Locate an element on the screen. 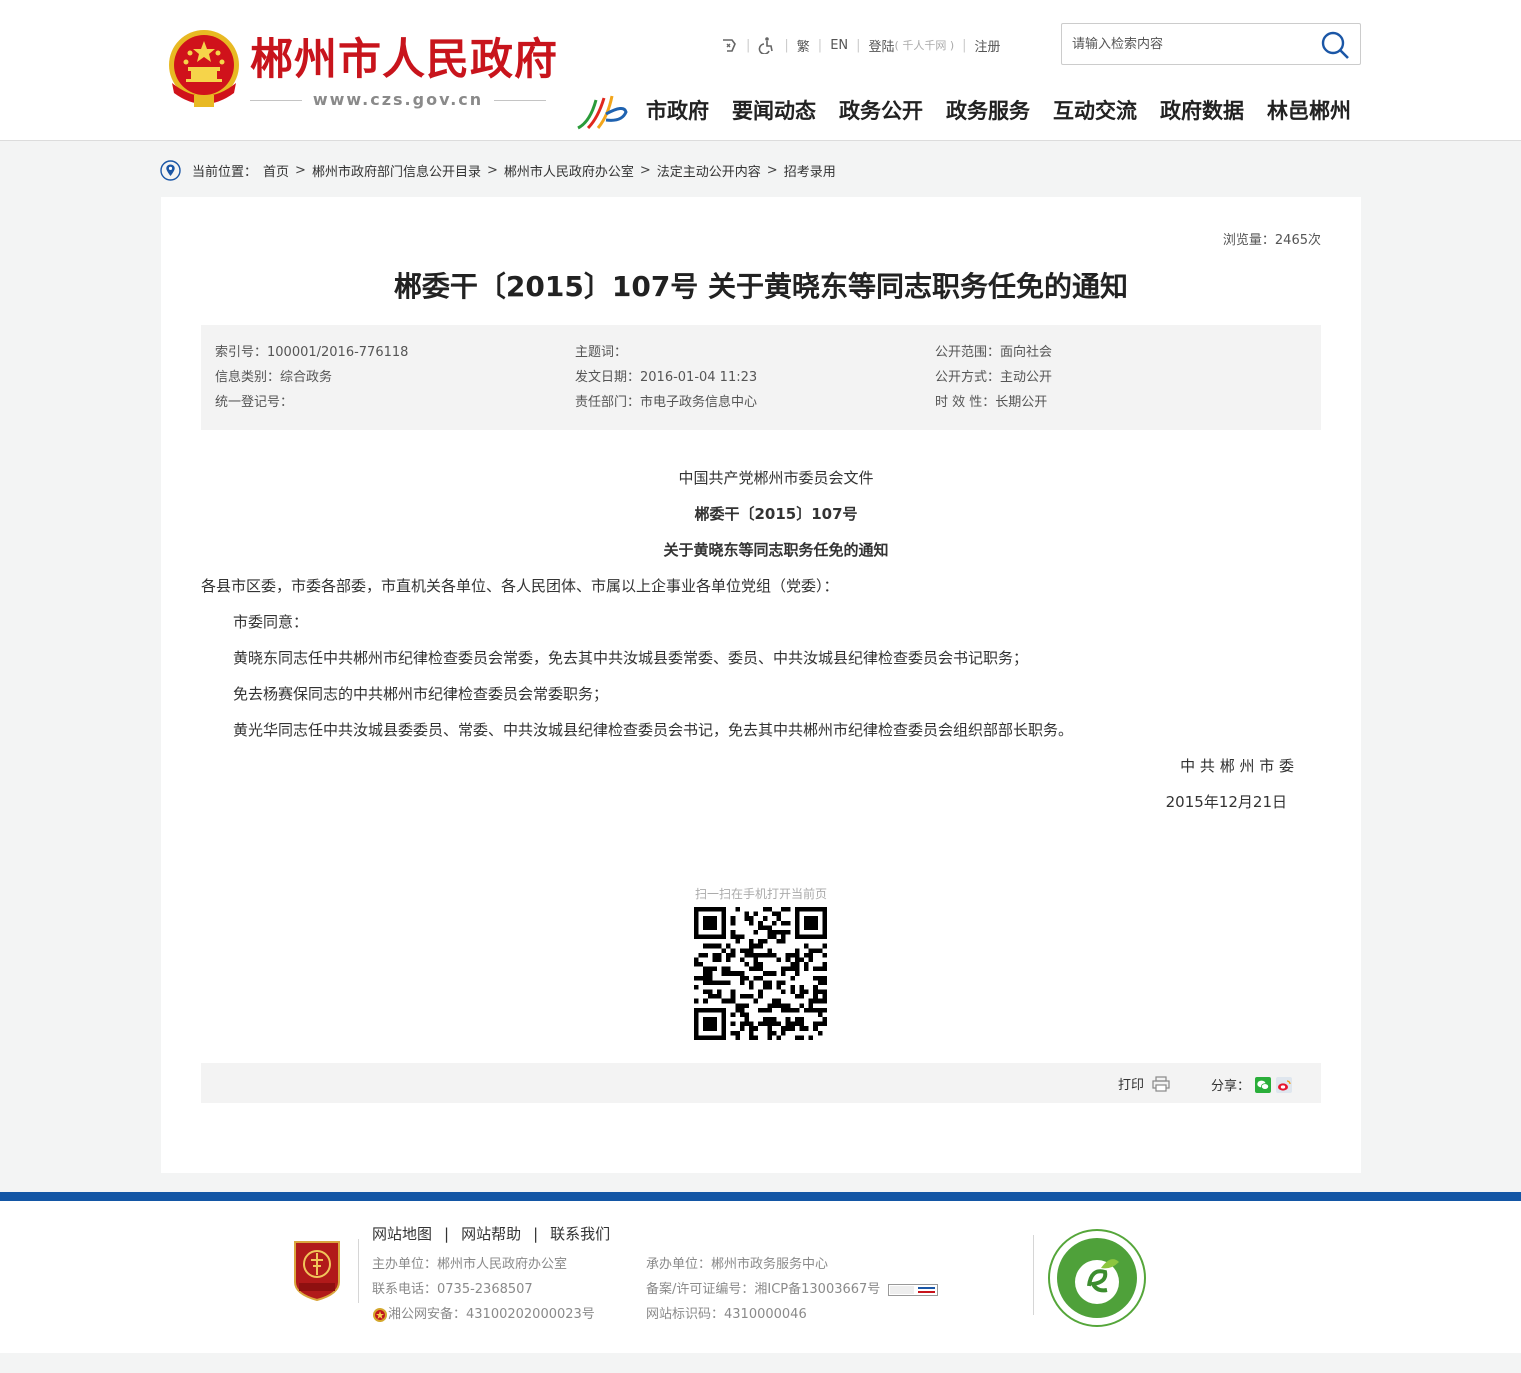  footer-contact-link: 联系我们 is located at coordinates (580, 1233).